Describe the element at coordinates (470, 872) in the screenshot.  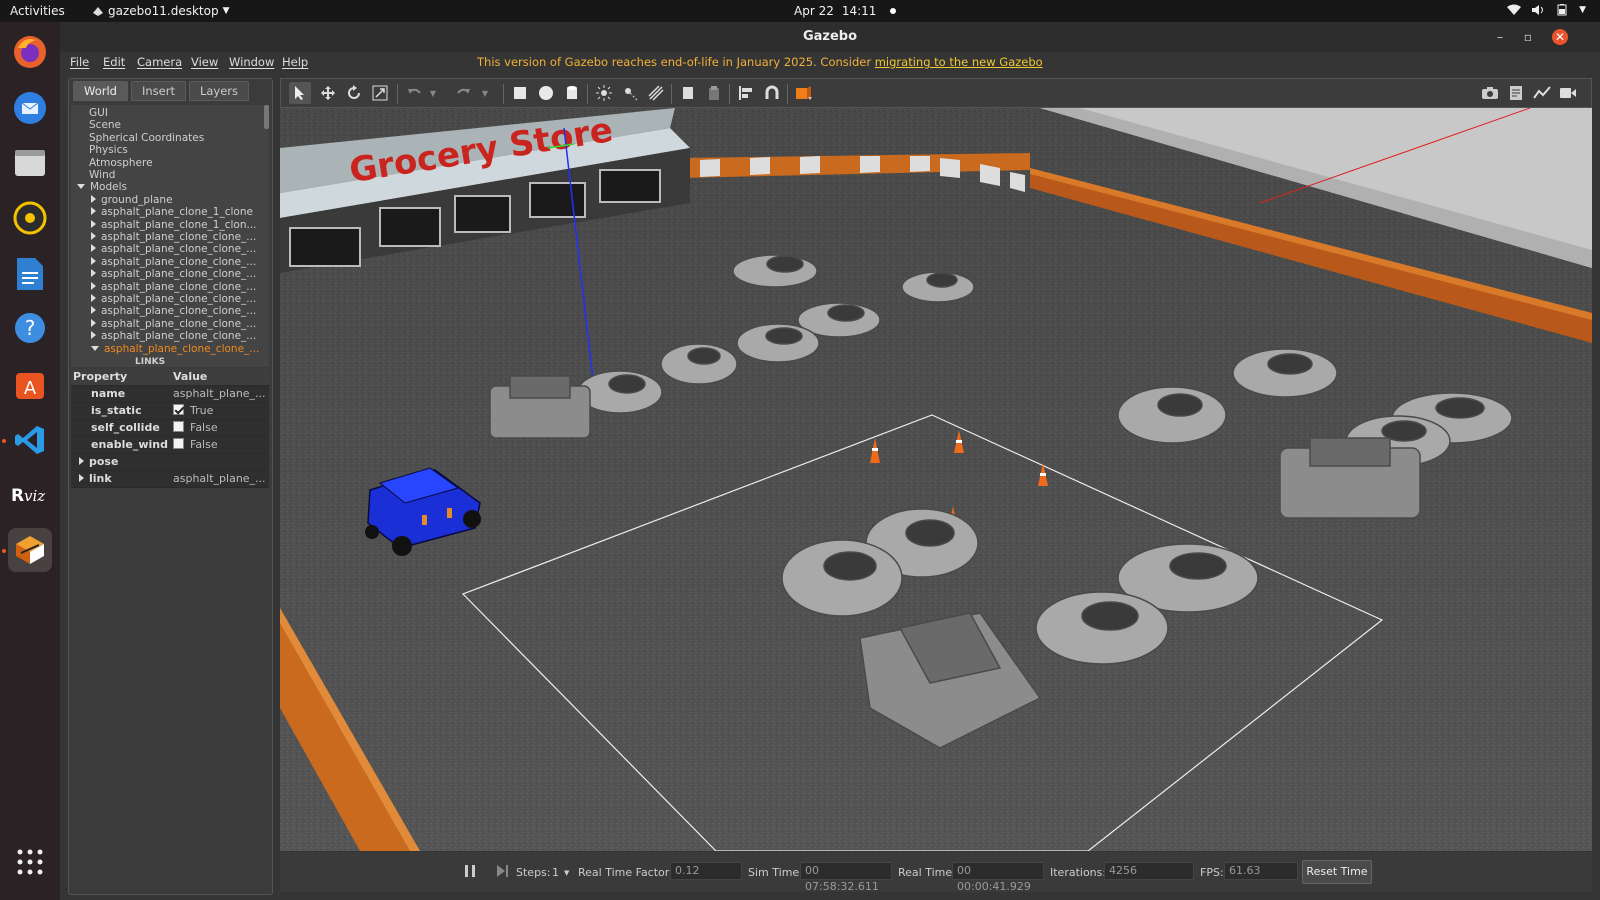
I see `pause-icon` at that location.